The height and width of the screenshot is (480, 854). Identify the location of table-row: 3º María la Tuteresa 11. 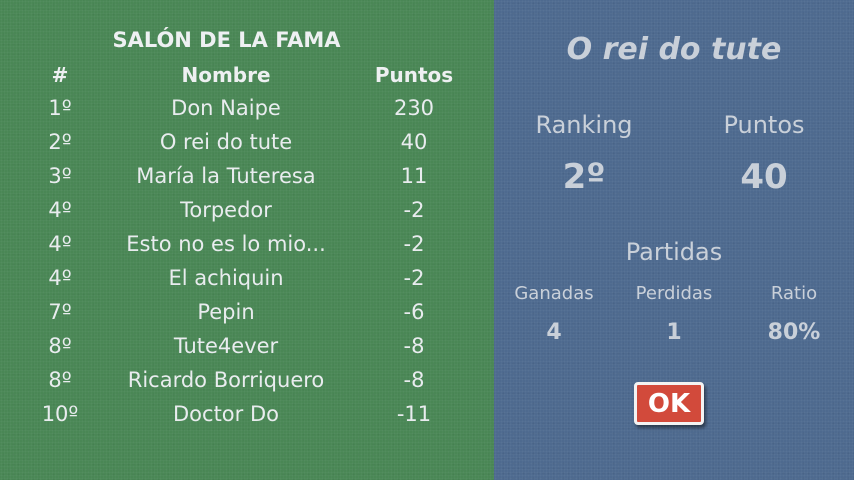
(247, 177).